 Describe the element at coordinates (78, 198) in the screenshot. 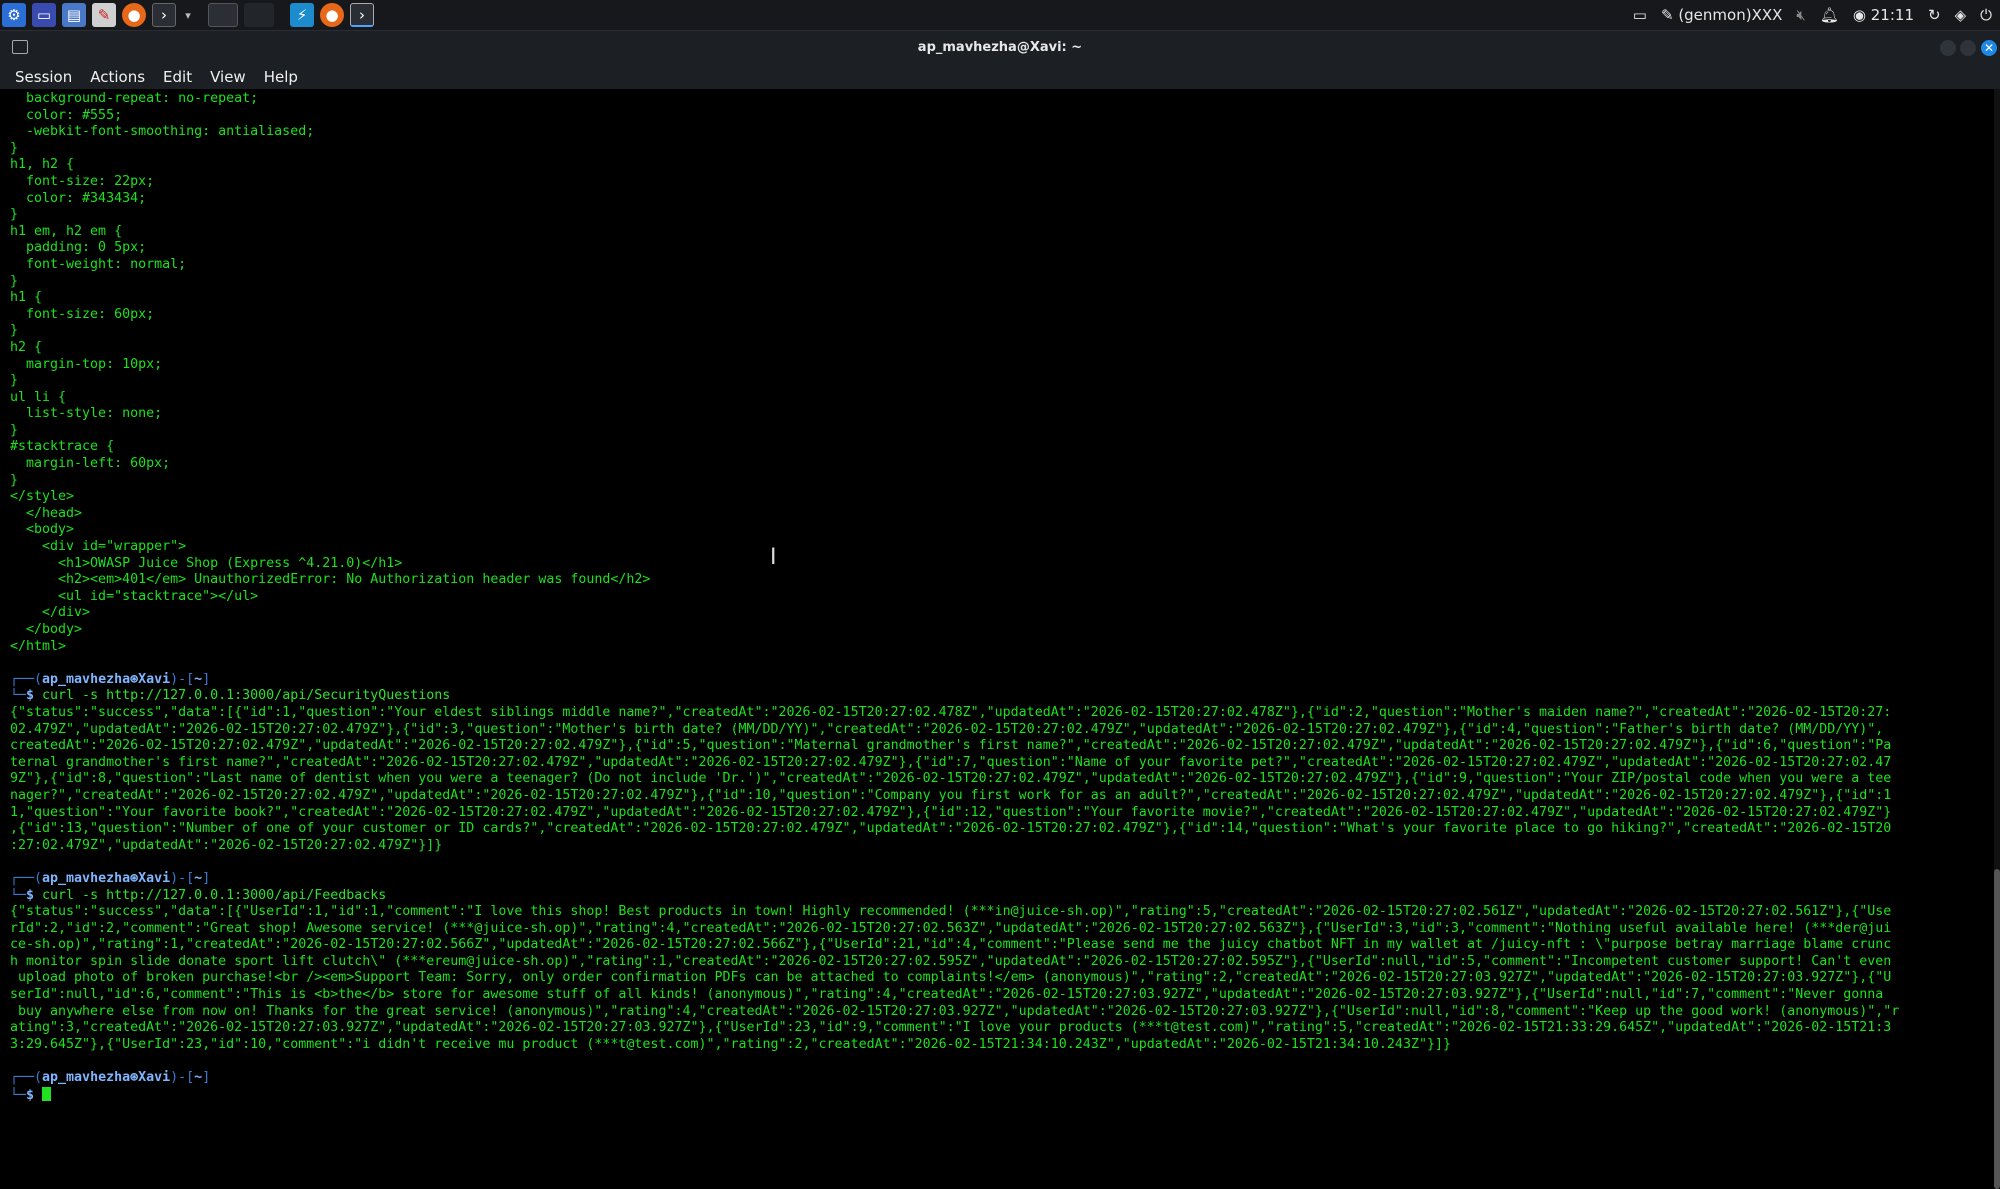

I see `terminal-line: color: #343434;` at that location.